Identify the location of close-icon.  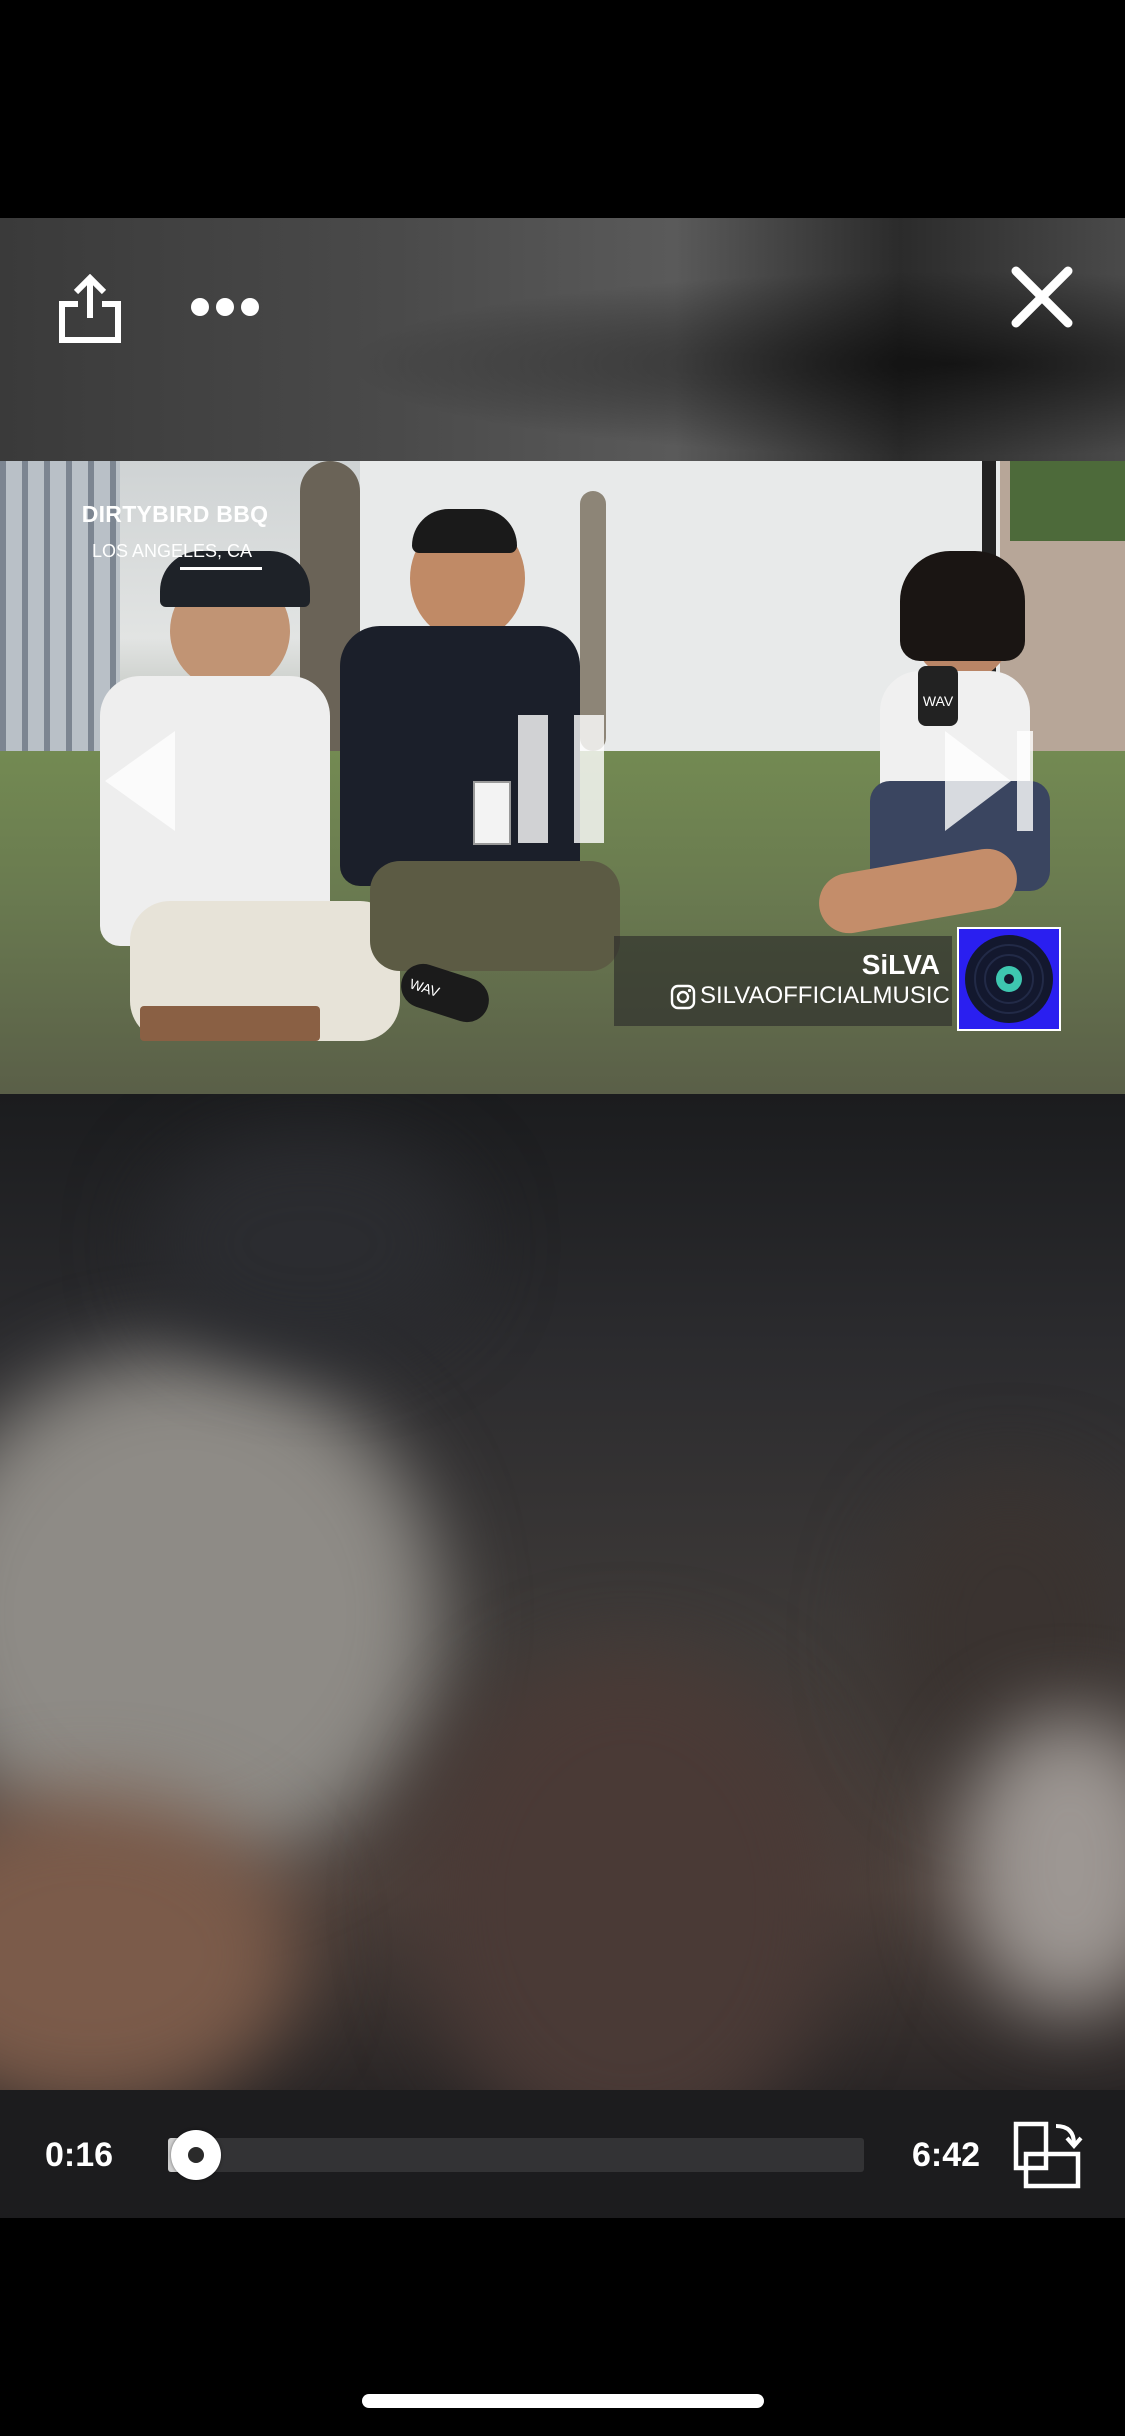
(1042, 297).